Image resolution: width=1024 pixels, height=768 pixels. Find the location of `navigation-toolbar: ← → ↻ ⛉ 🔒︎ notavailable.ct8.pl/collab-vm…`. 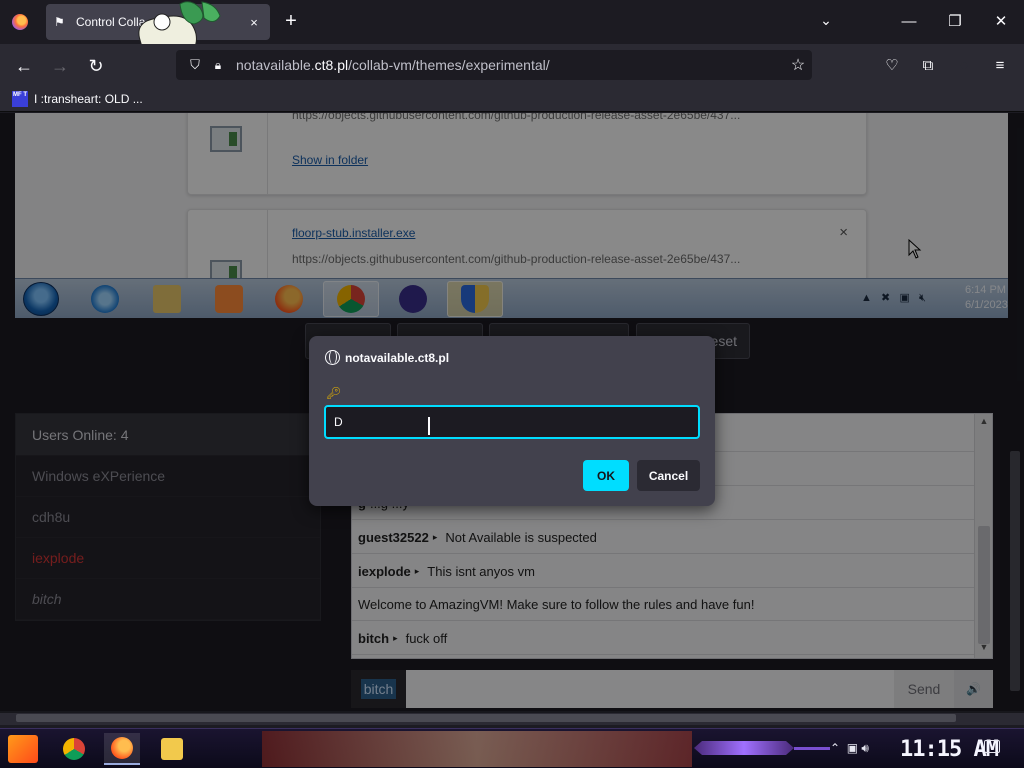

navigation-toolbar: ← → ↻ ⛉ 🔒︎ notavailable.ct8.pl/collab-vm… is located at coordinates (512, 65).